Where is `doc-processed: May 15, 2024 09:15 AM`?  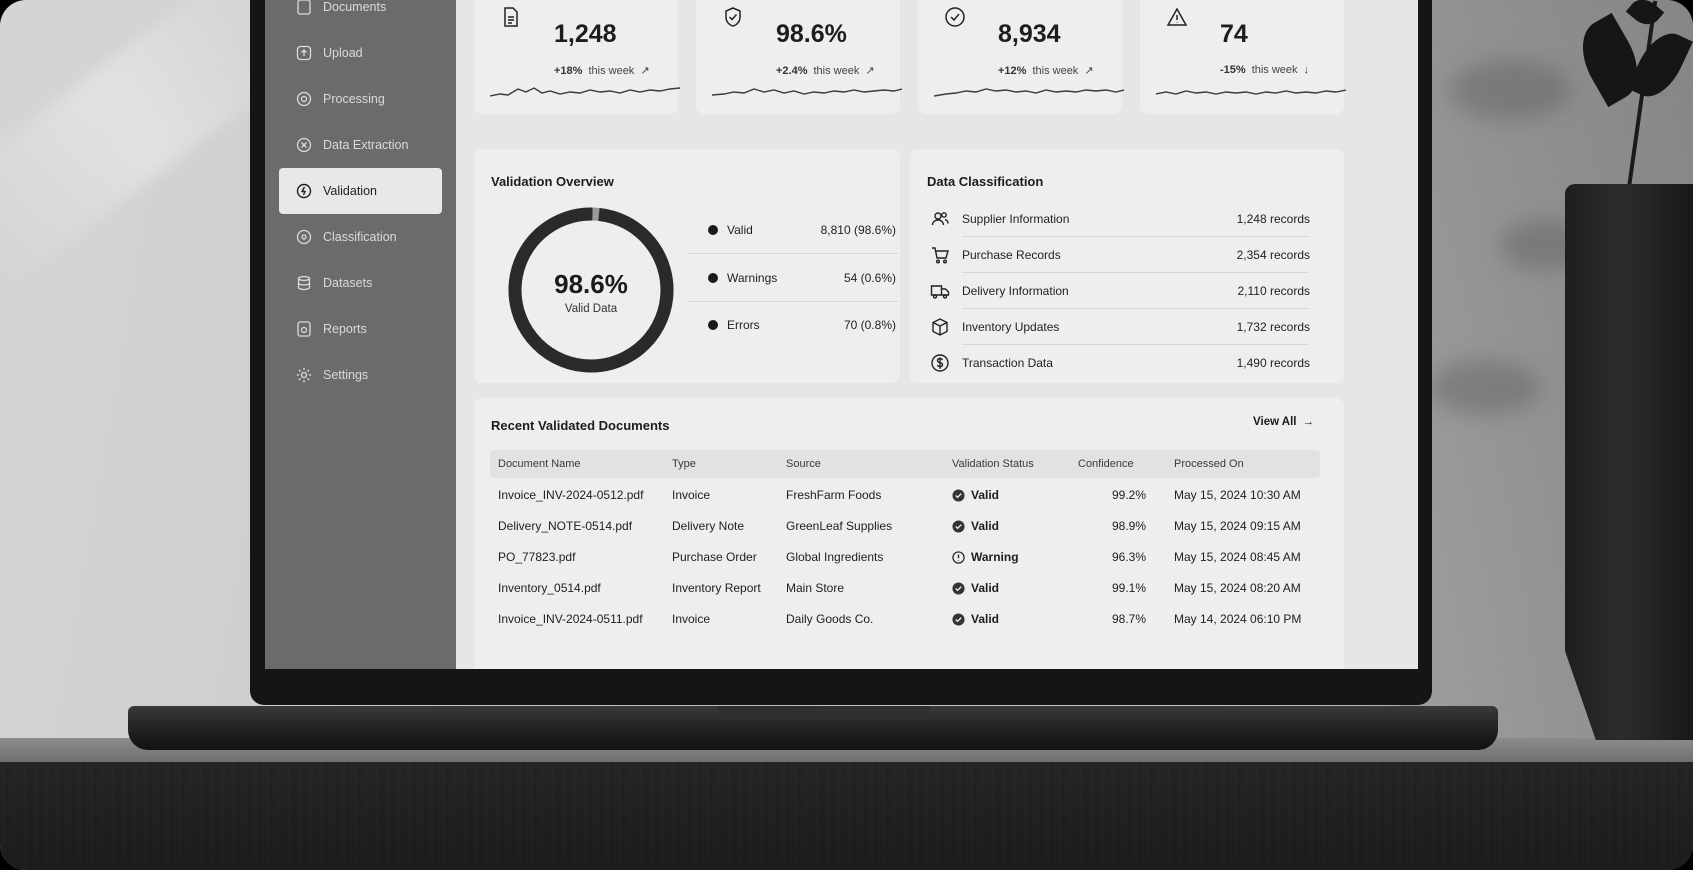 doc-processed: May 15, 2024 09:15 AM is located at coordinates (1237, 526).